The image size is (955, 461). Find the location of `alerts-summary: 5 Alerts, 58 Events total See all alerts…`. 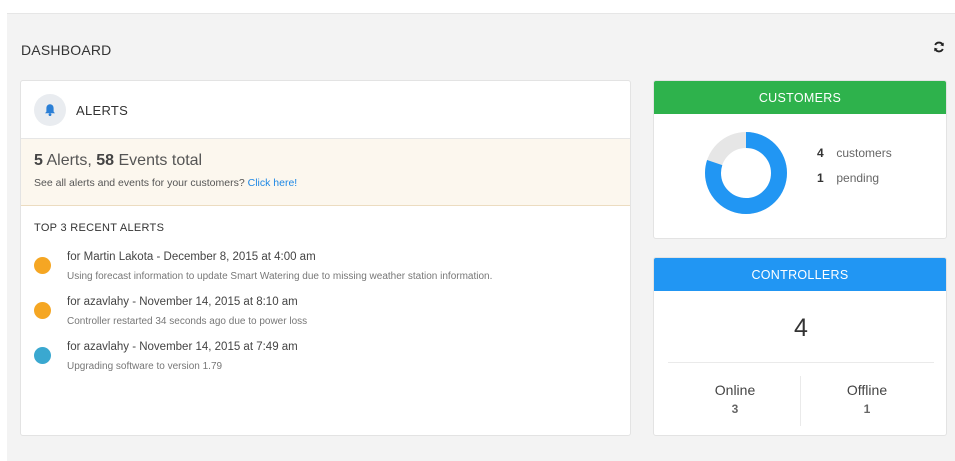

alerts-summary: 5 Alerts, 58 Events total See all alerts… is located at coordinates (325, 172).